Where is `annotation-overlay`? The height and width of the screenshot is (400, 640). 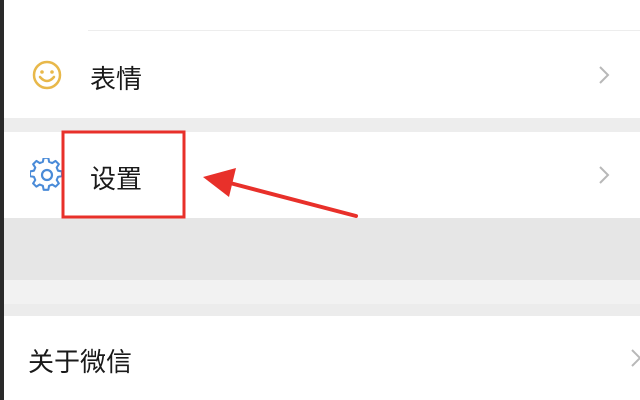
annotation-overlay is located at coordinates (209, 174).